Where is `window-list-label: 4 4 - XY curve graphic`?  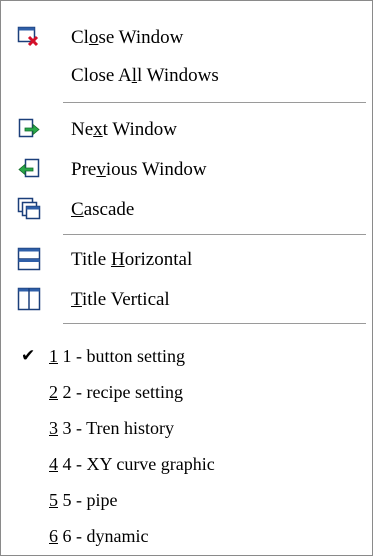 window-list-label: 4 4 - XY curve graphic is located at coordinates (132, 464).